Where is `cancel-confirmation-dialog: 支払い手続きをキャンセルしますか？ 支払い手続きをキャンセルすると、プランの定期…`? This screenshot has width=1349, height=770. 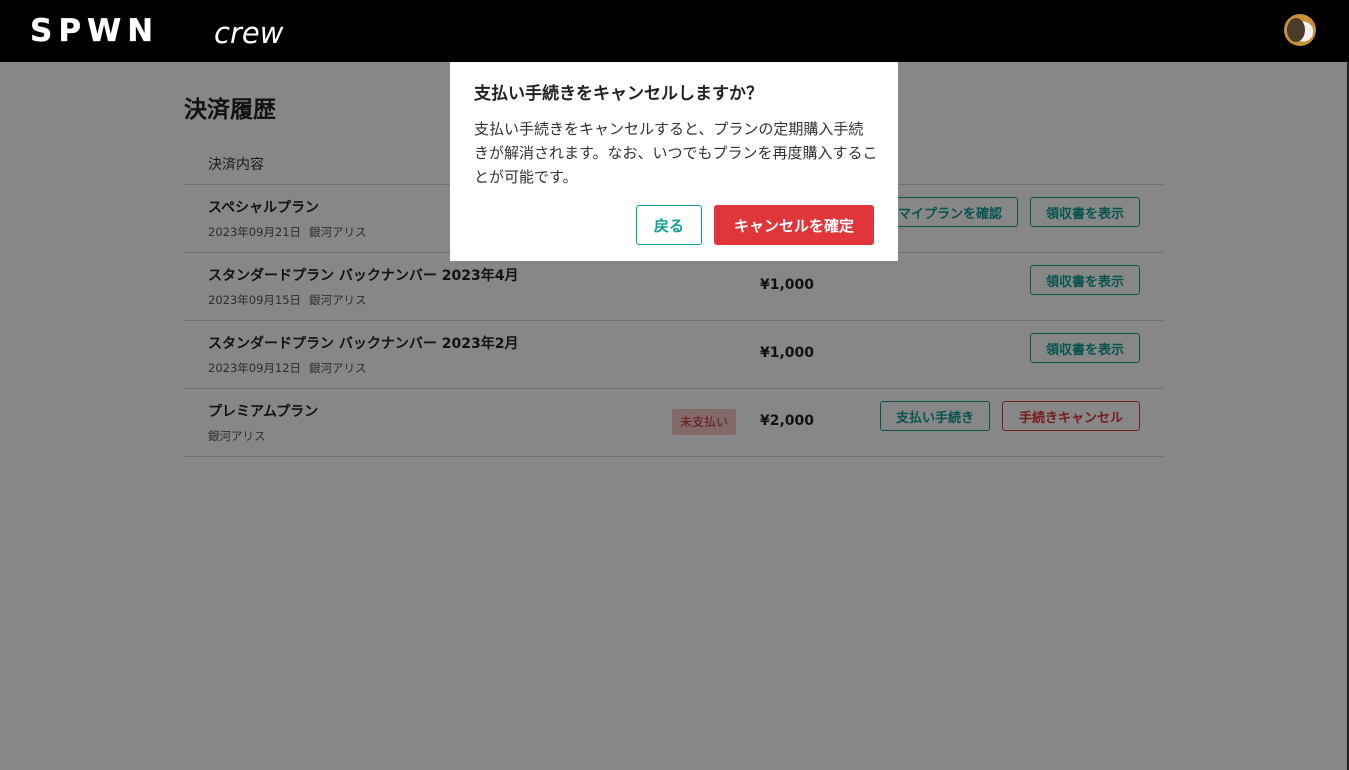
cancel-confirmation-dialog: 支払い手続きをキャンセルしますか？ 支払い手続きをキャンセルすると、プランの定期… is located at coordinates (674, 161).